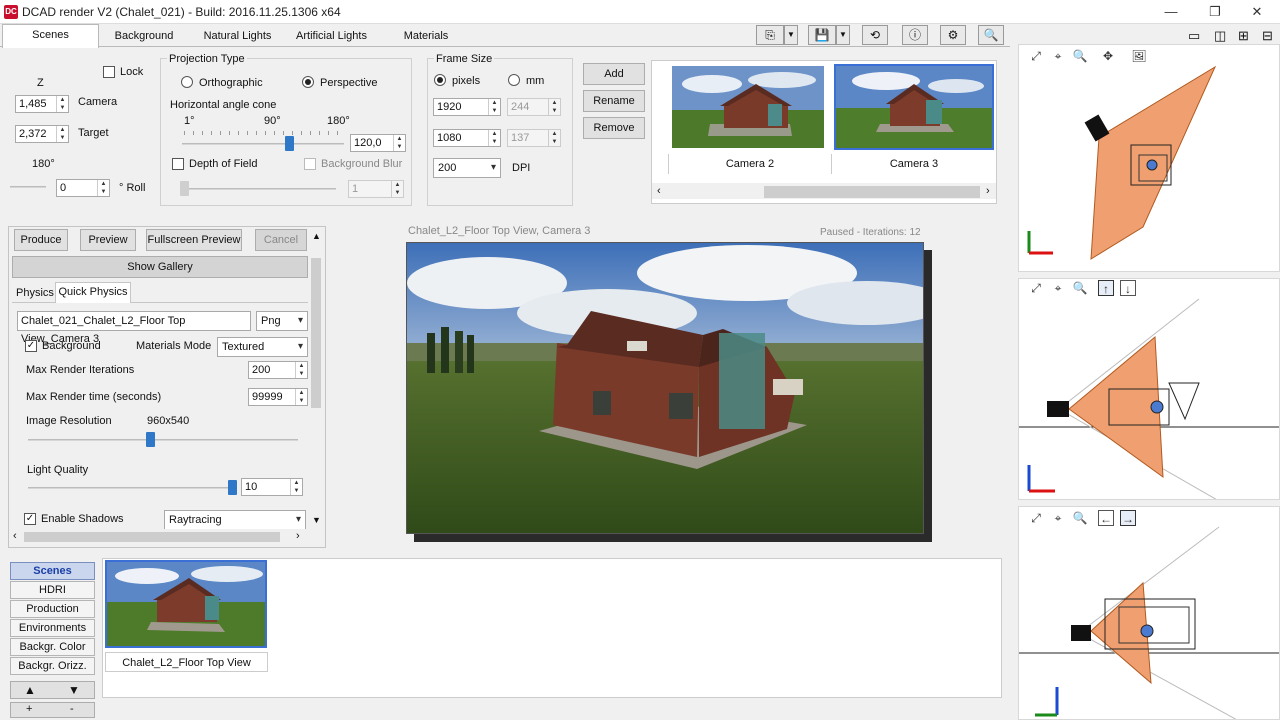  I want to click on frame-height-px-input: 1080 ▲ ▼, so click(467, 138).